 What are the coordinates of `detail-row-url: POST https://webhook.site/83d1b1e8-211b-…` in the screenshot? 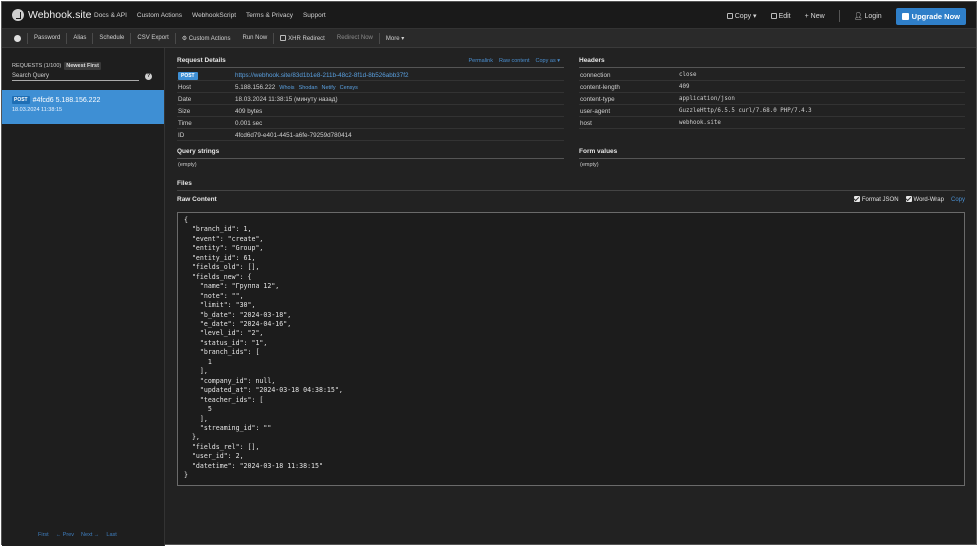 It's located at (370, 75).